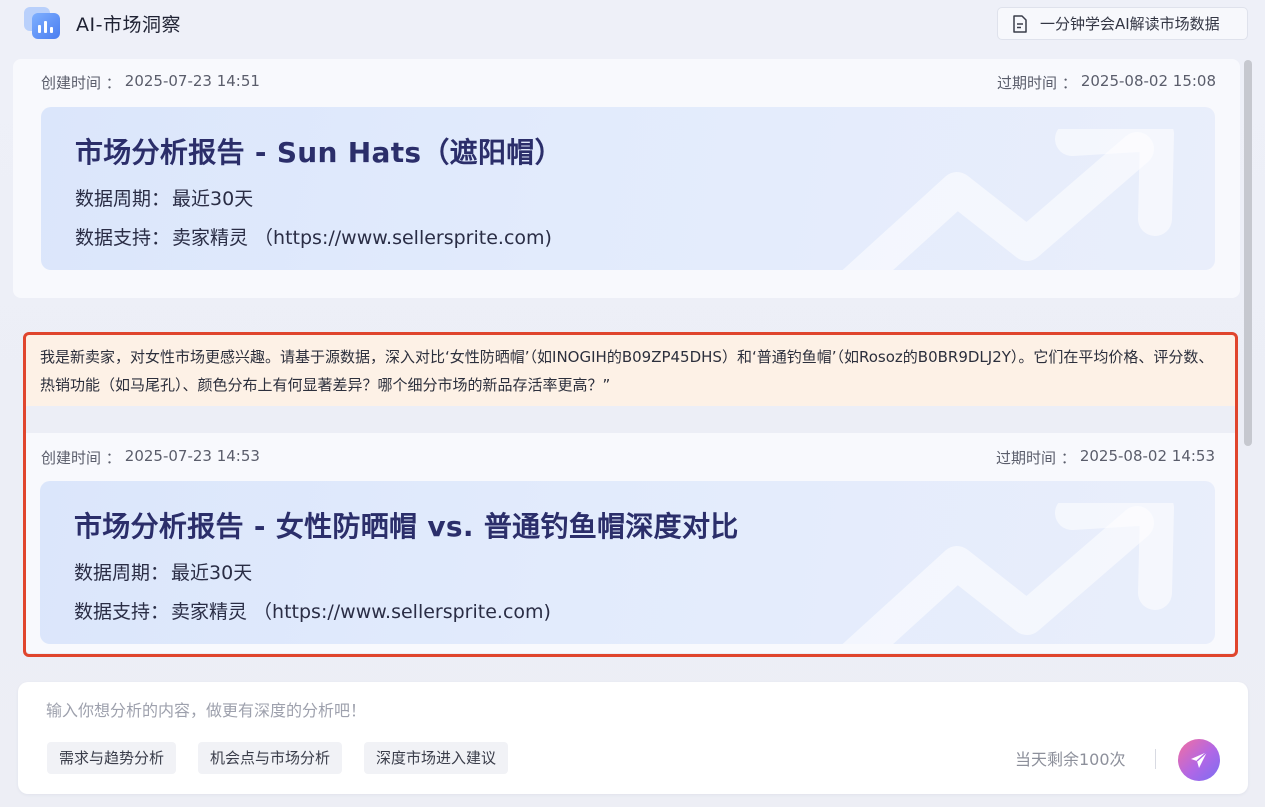 The image size is (1265, 807). What do you see at coordinates (164, 199) in the screenshot?
I see `data-period: 数据周期： 最近30天` at bounding box center [164, 199].